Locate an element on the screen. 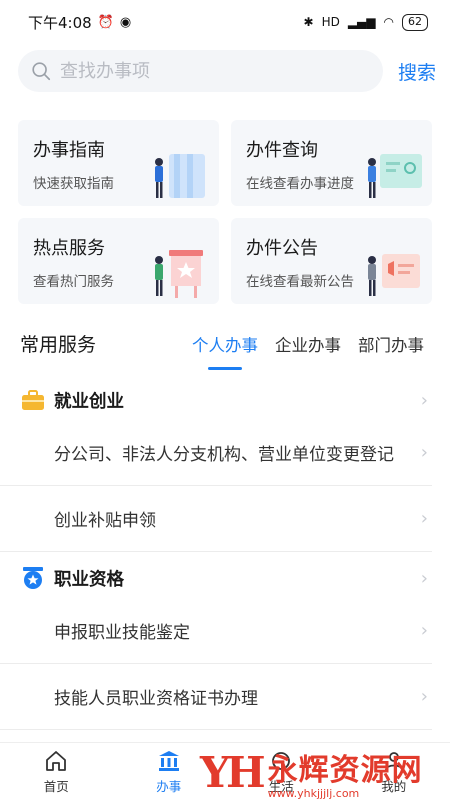  nav-home: 首页 is located at coordinates (56, 771).